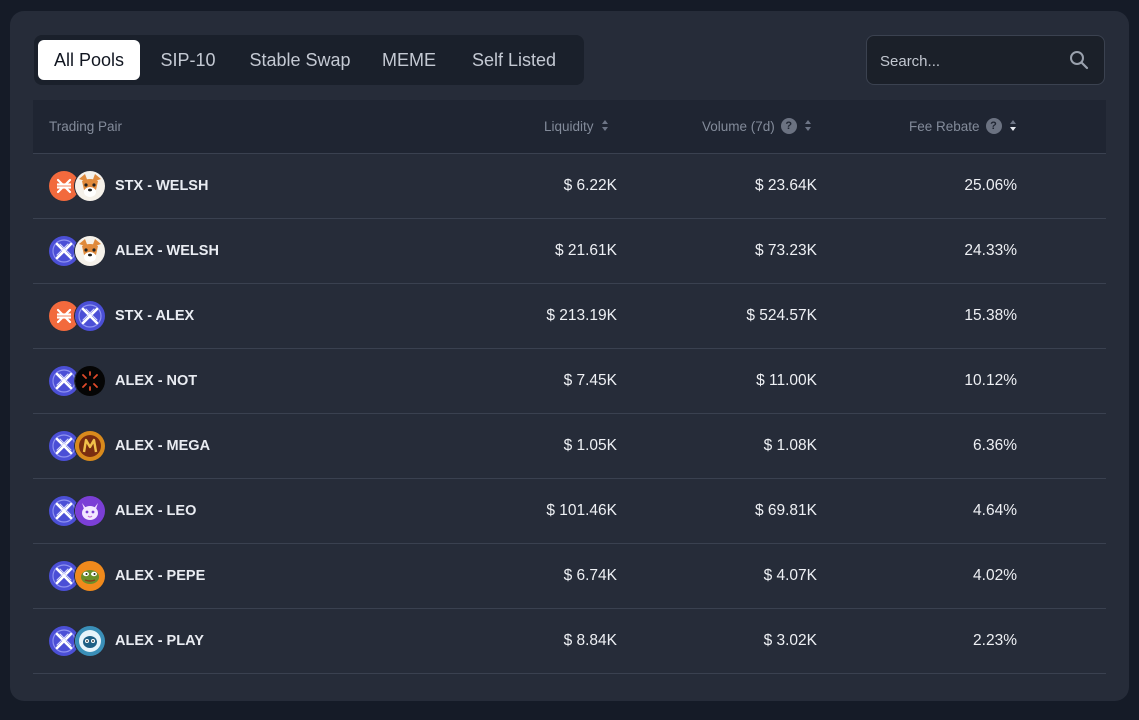  Describe the element at coordinates (167, 251) in the screenshot. I see `trading-pair: ALEX - WELSH` at that location.